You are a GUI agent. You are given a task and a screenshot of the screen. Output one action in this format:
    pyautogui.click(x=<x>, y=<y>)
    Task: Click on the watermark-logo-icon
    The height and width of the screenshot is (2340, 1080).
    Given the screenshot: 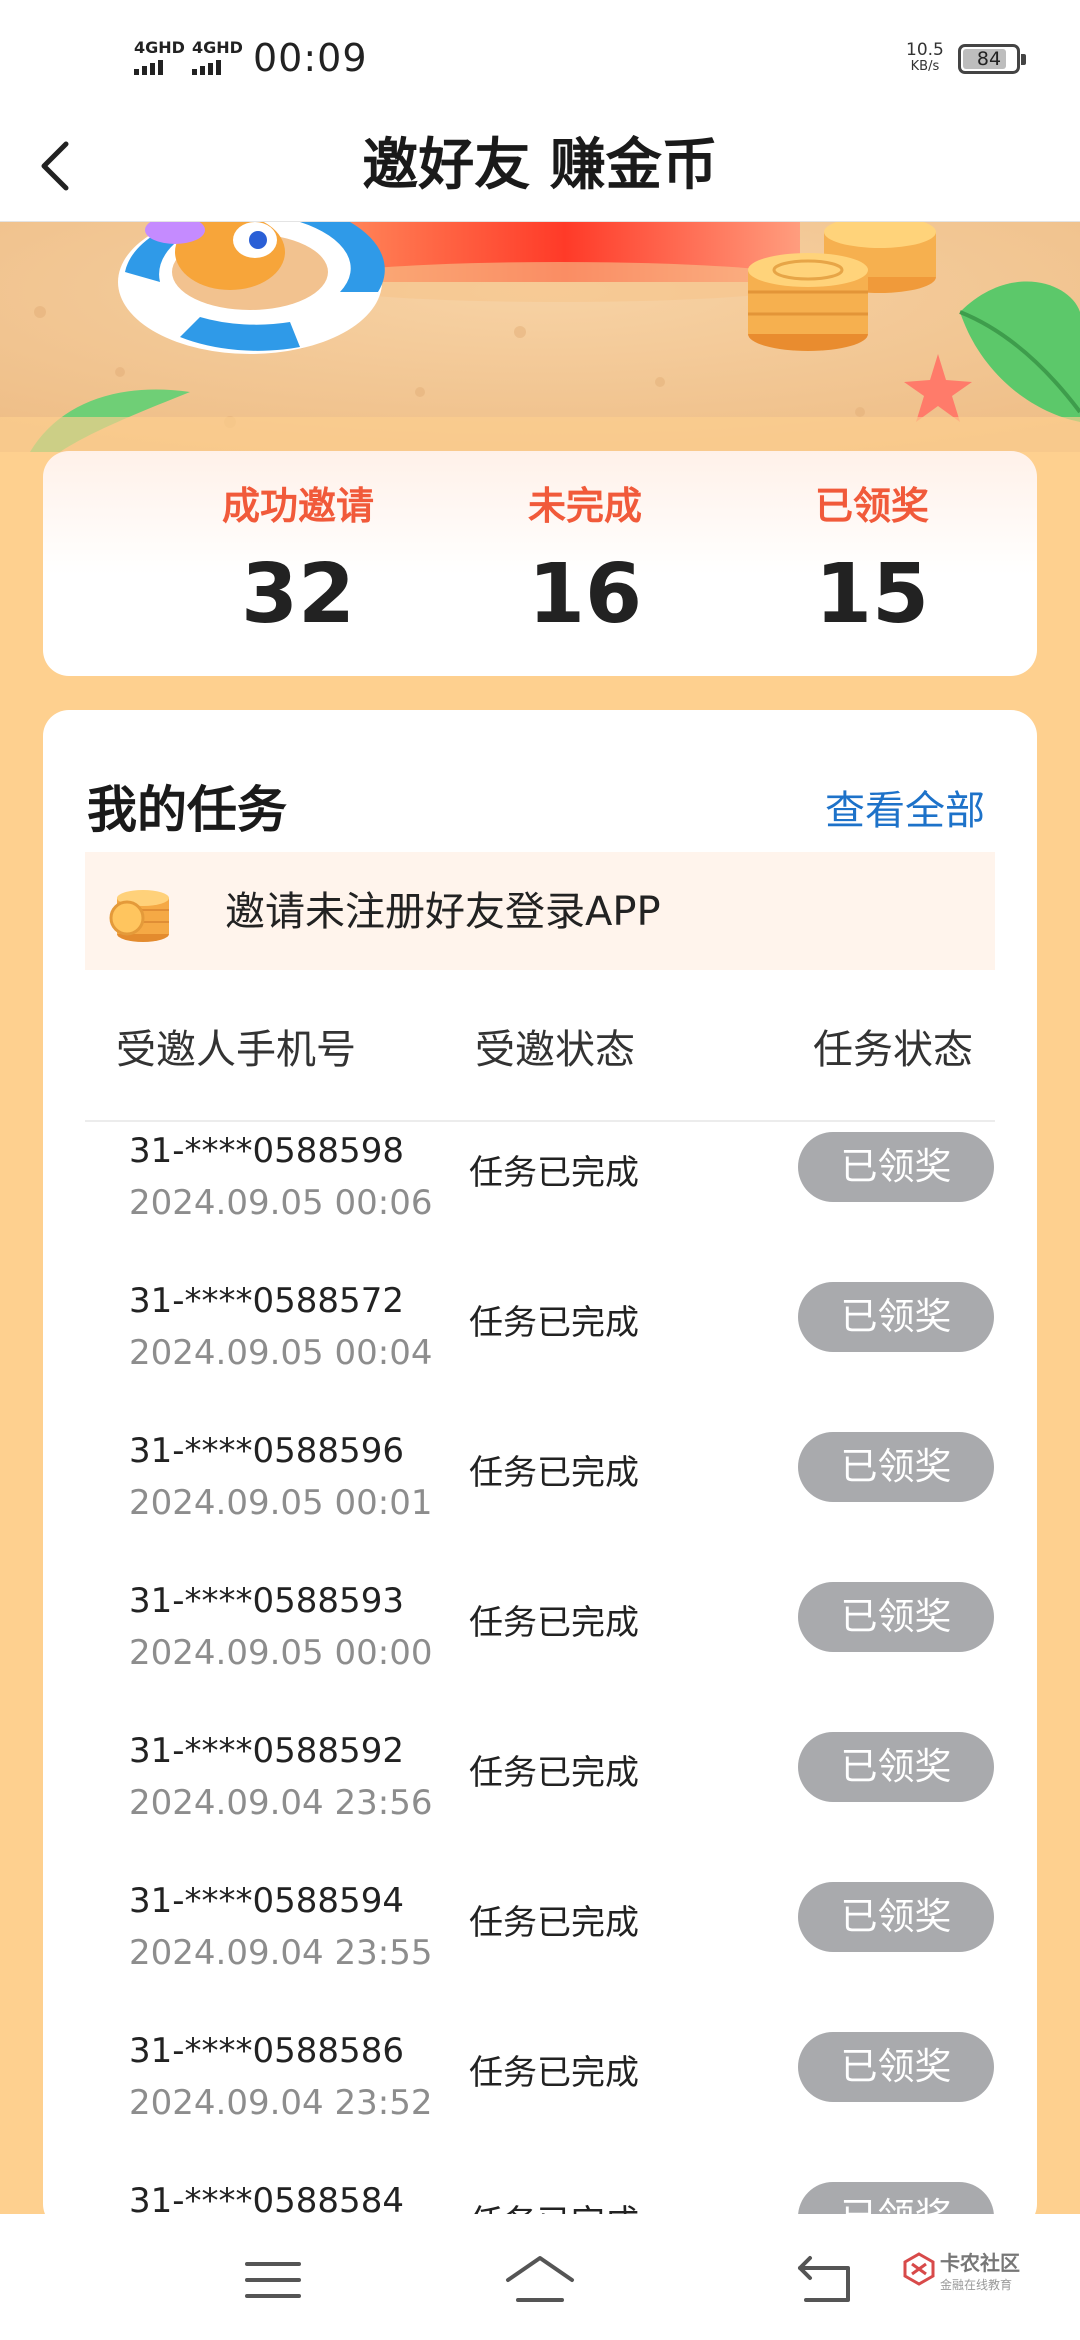 What is the action you would take?
    pyautogui.click(x=919, y=2269)
    